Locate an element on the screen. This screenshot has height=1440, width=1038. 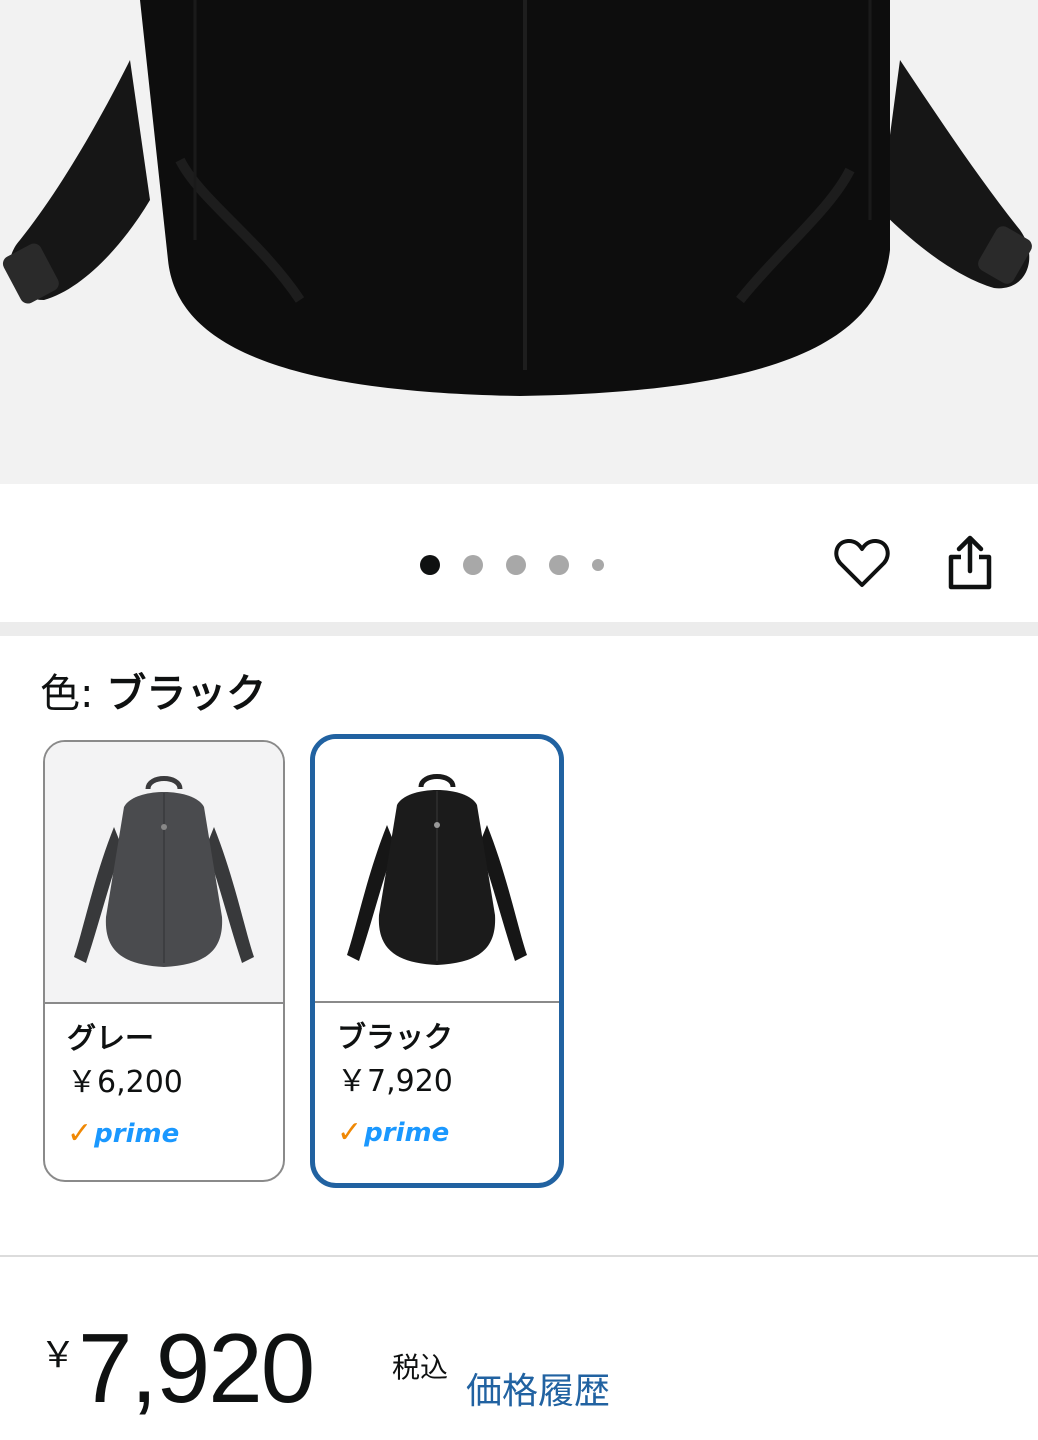
tax-note: 税込 is located at coordinates (420, 1367).